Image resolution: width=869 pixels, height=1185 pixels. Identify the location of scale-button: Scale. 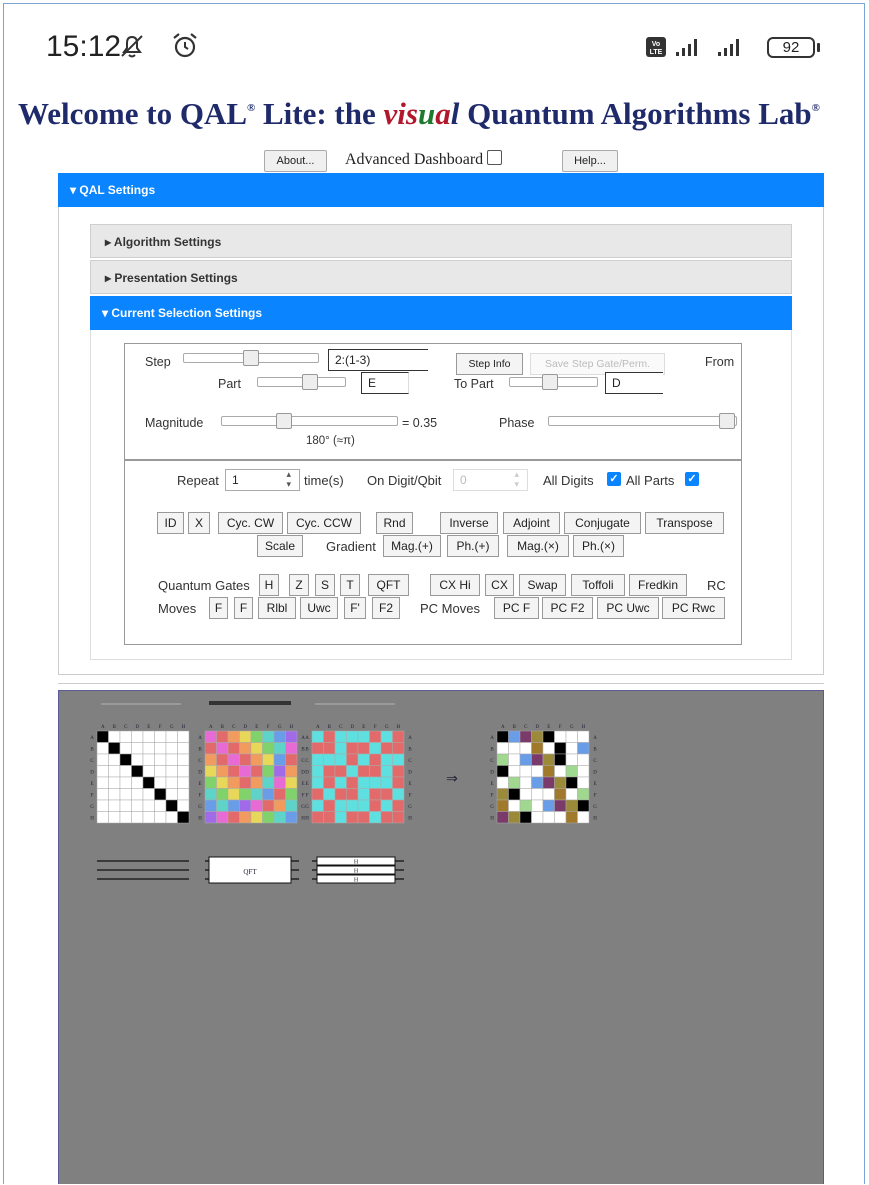
(280, 546).